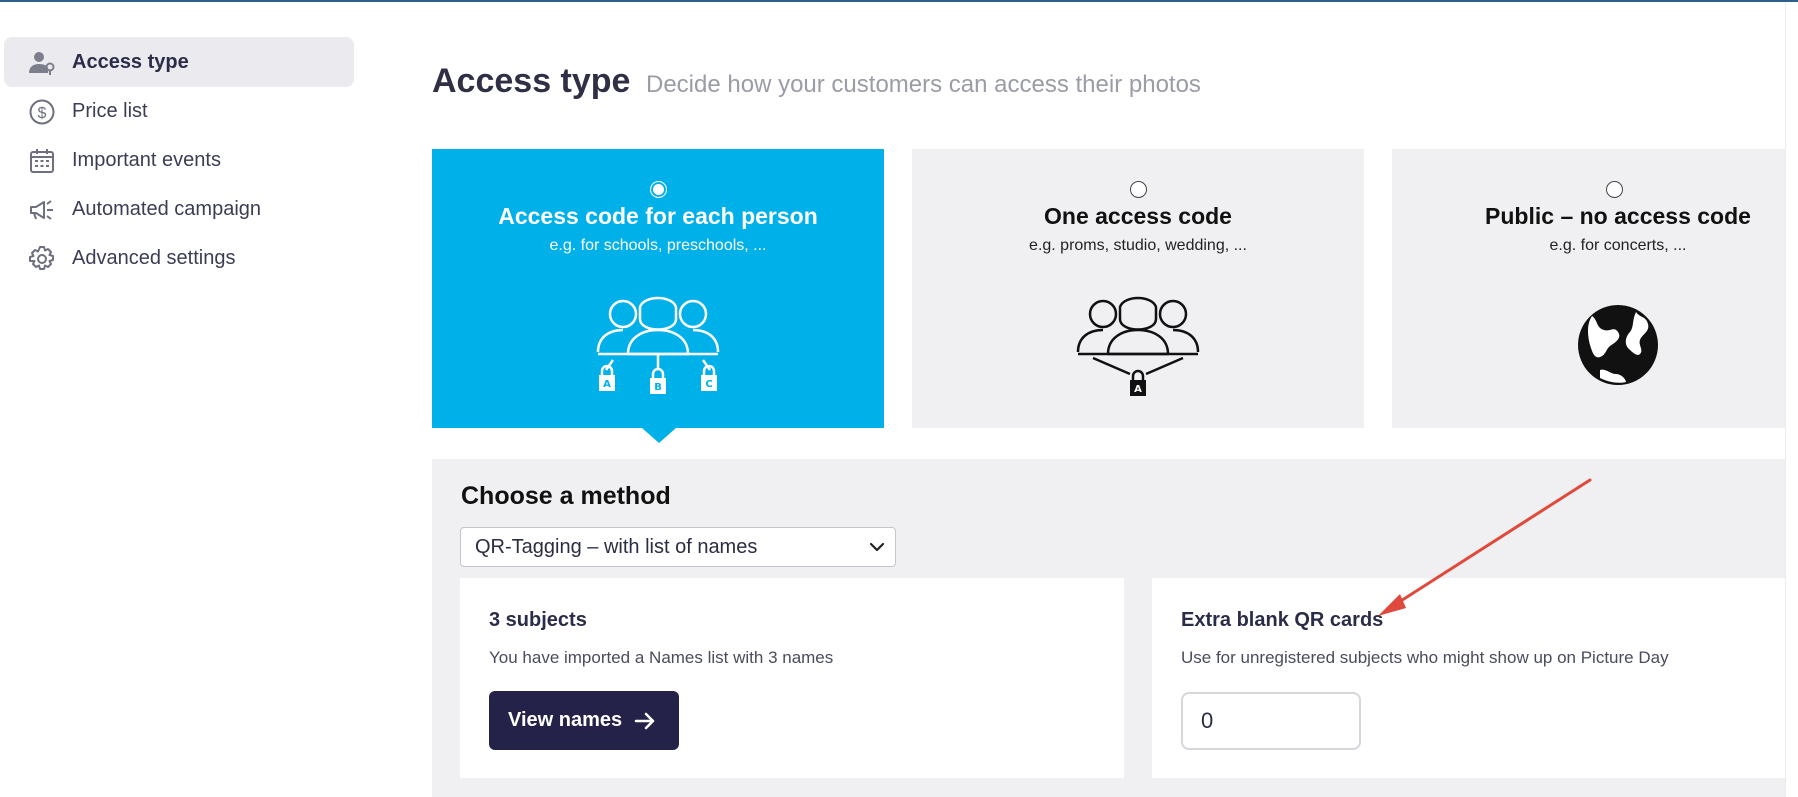 Image resolution: width=1798 pixels, height=797 pixels. What do you see at coordinates (708, 384) in the screenshot?
I see `svg-text: C` at bounding box center [708, 384].